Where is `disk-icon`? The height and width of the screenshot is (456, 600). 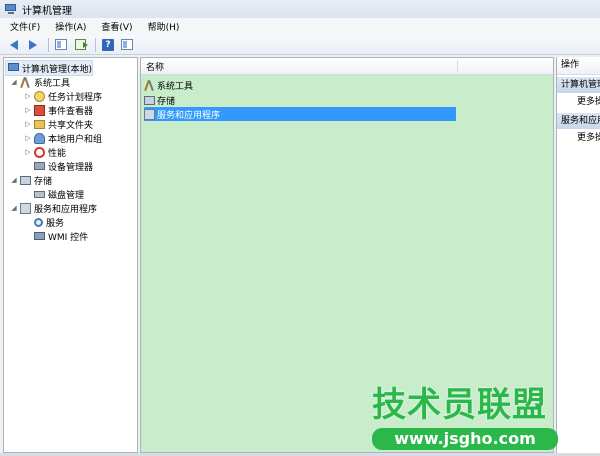 disk-icon is located at coordinates (39, 194).